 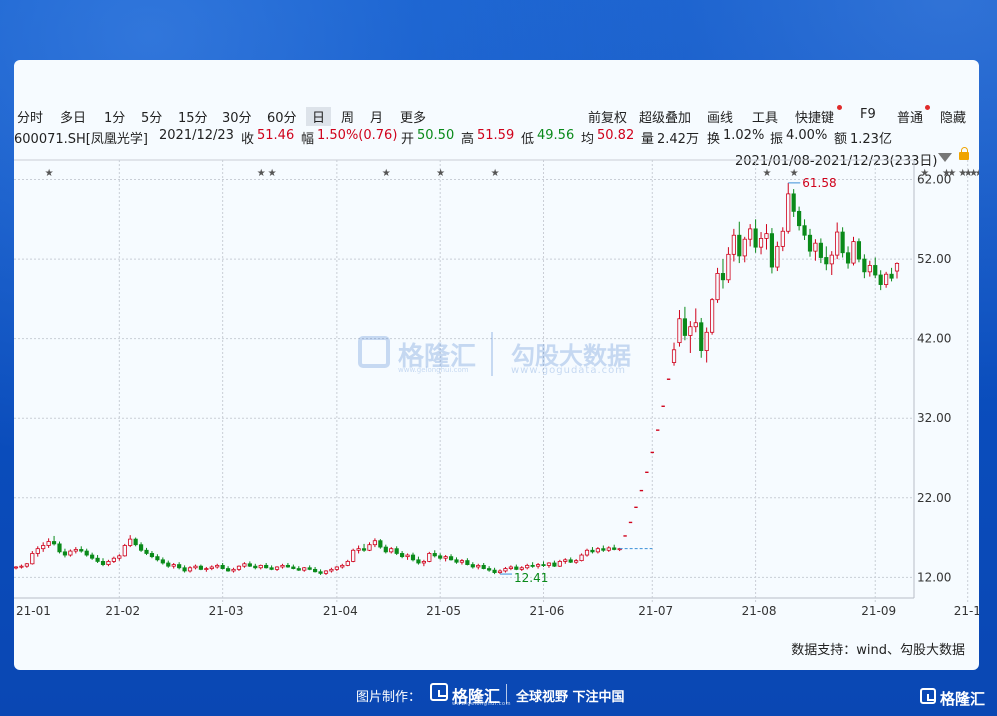 I want to click on footer-logo-icon, so click(x=439, y=692).